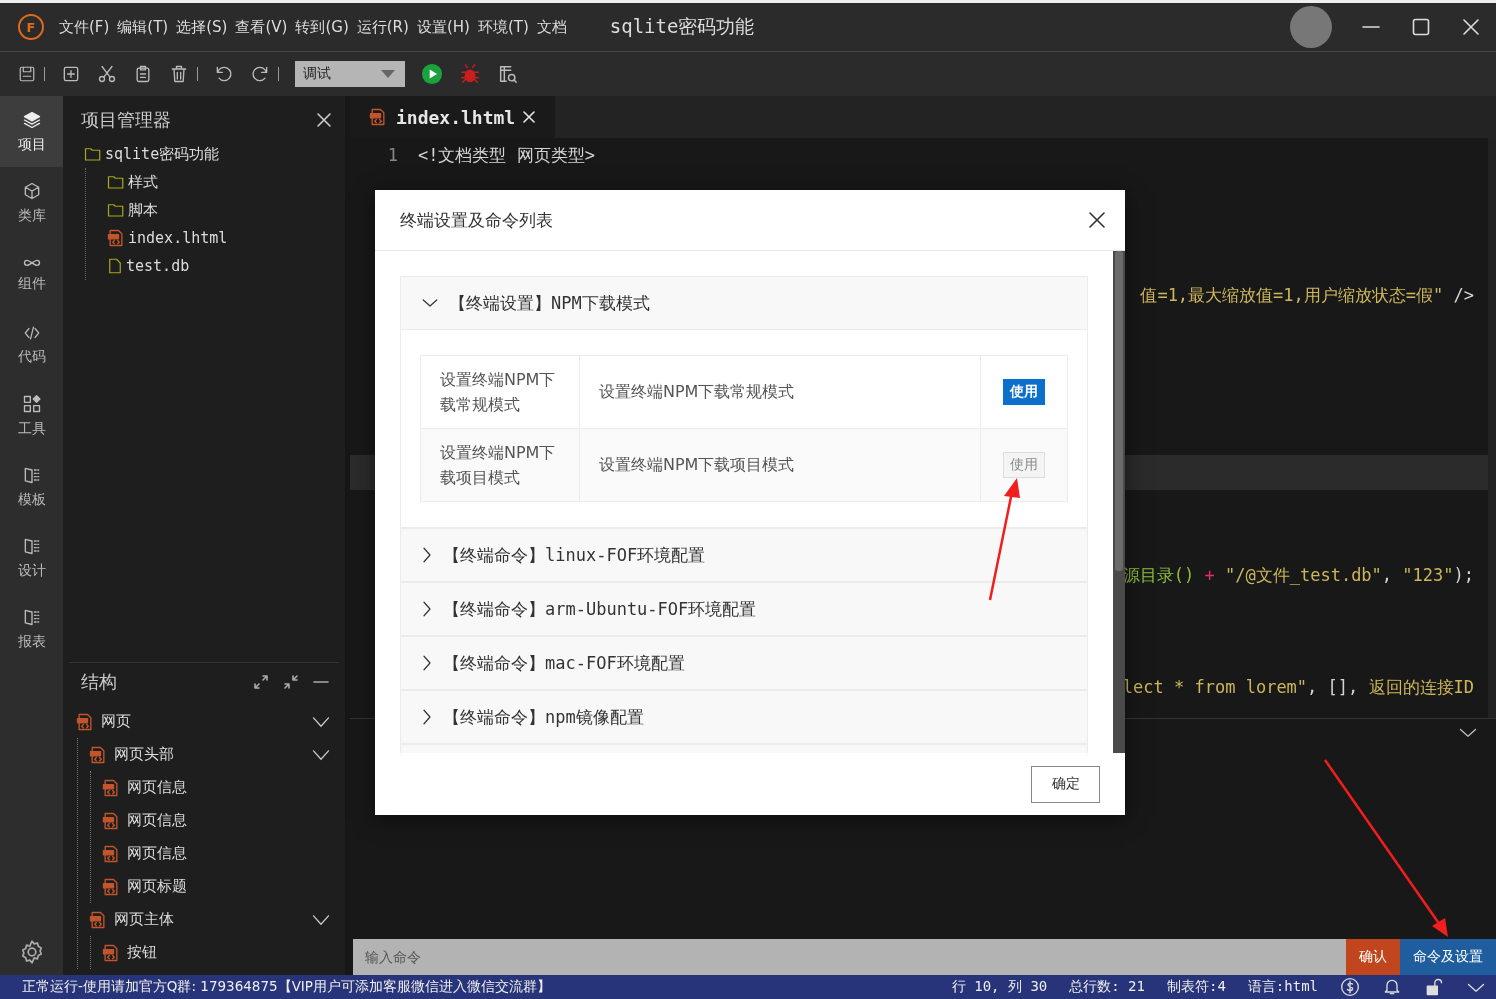 The height and width of the screenshot is (999, 1496). Describe the element at coordinates (1311, 27) in the screenshot. I see `avatar` at that location.